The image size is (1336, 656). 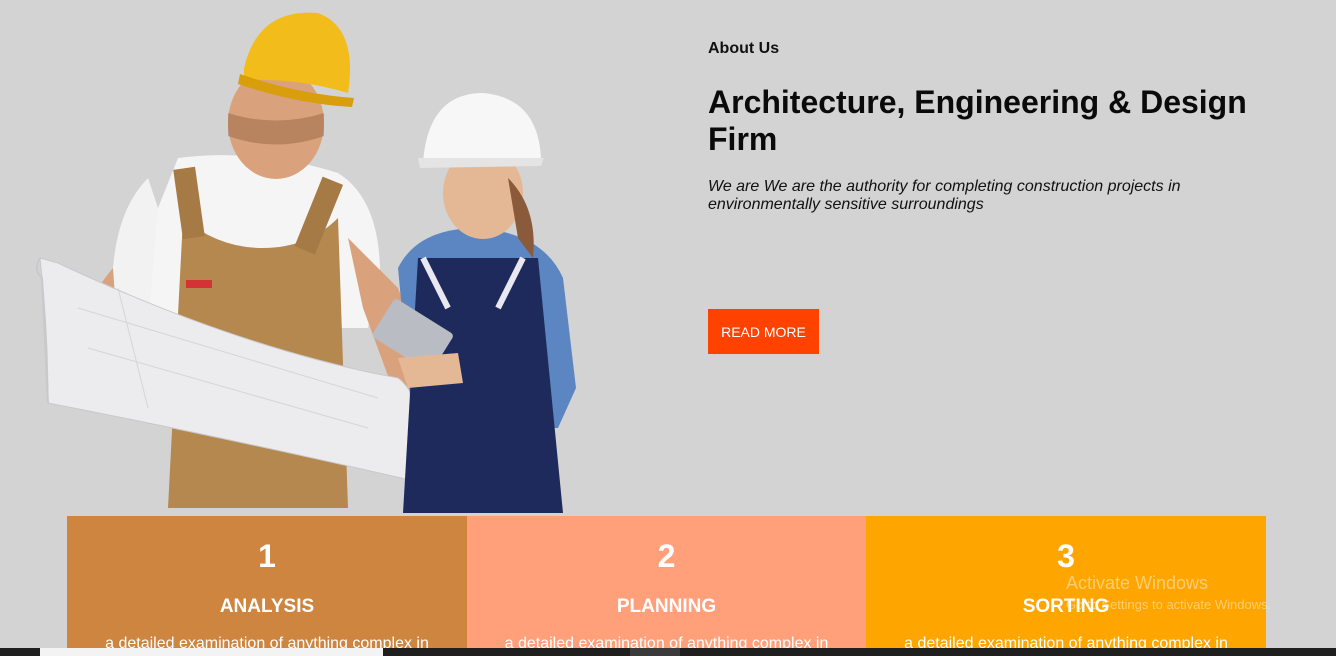 I want to click on step-number: 1, so click(x=267, y=556).